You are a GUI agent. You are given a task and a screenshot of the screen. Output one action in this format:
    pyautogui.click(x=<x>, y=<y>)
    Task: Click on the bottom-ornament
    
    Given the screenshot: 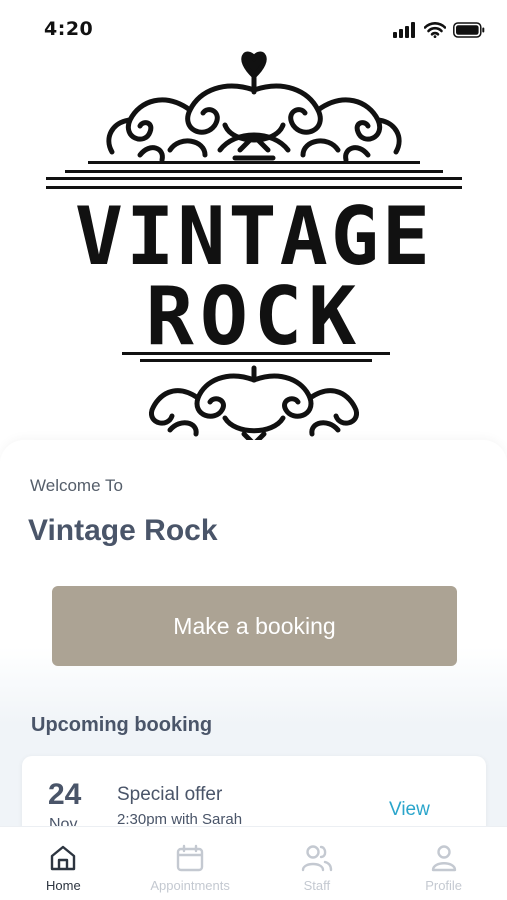 What is the action you would take?
    pyautogui.click(x=254, y=405)
    